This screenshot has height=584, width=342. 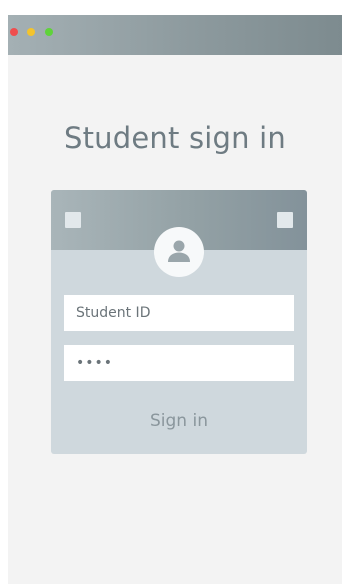 I want to click on maximize-window-icon, so click(x=49, y=32).